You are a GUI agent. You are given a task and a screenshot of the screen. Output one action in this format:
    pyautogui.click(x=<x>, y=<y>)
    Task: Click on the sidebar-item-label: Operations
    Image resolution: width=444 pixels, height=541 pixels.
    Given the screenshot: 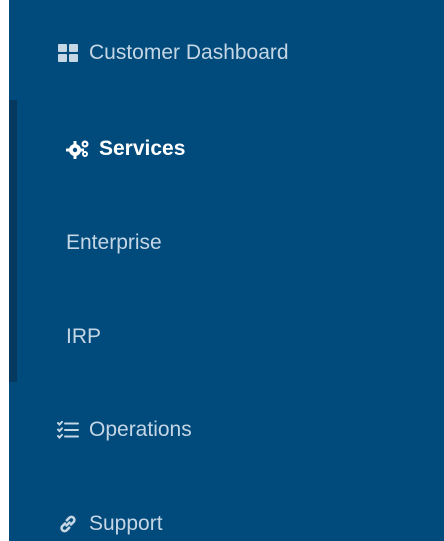 What is the action you would take?
    pyautogui.click(x=140, y=429)
    